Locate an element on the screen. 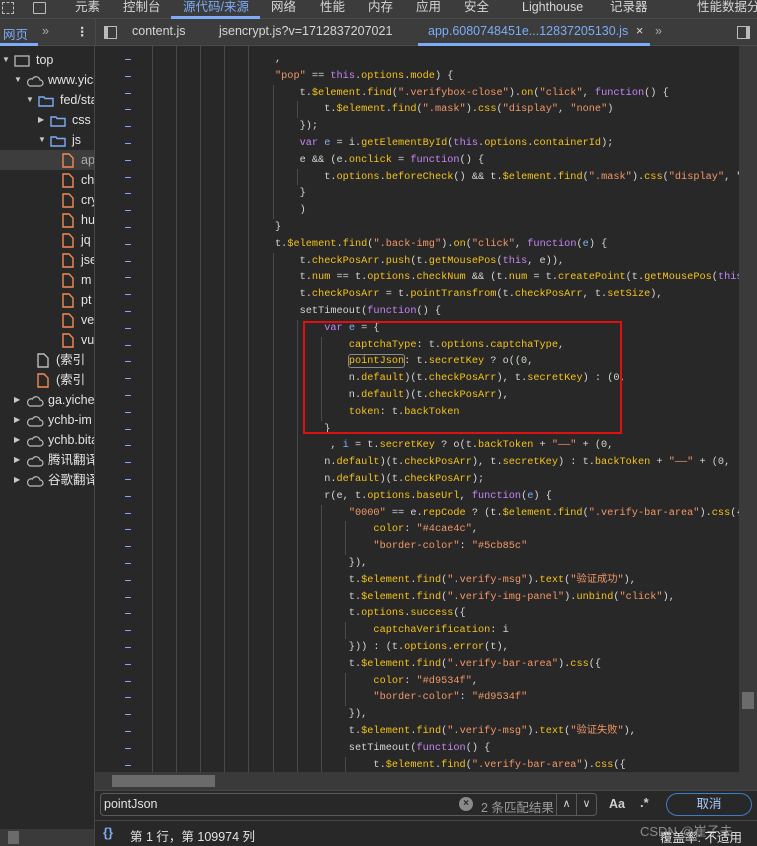 This screenshot has height=846, width=757. editor-vertical-scrollbar is located at coordinates (748, 409).